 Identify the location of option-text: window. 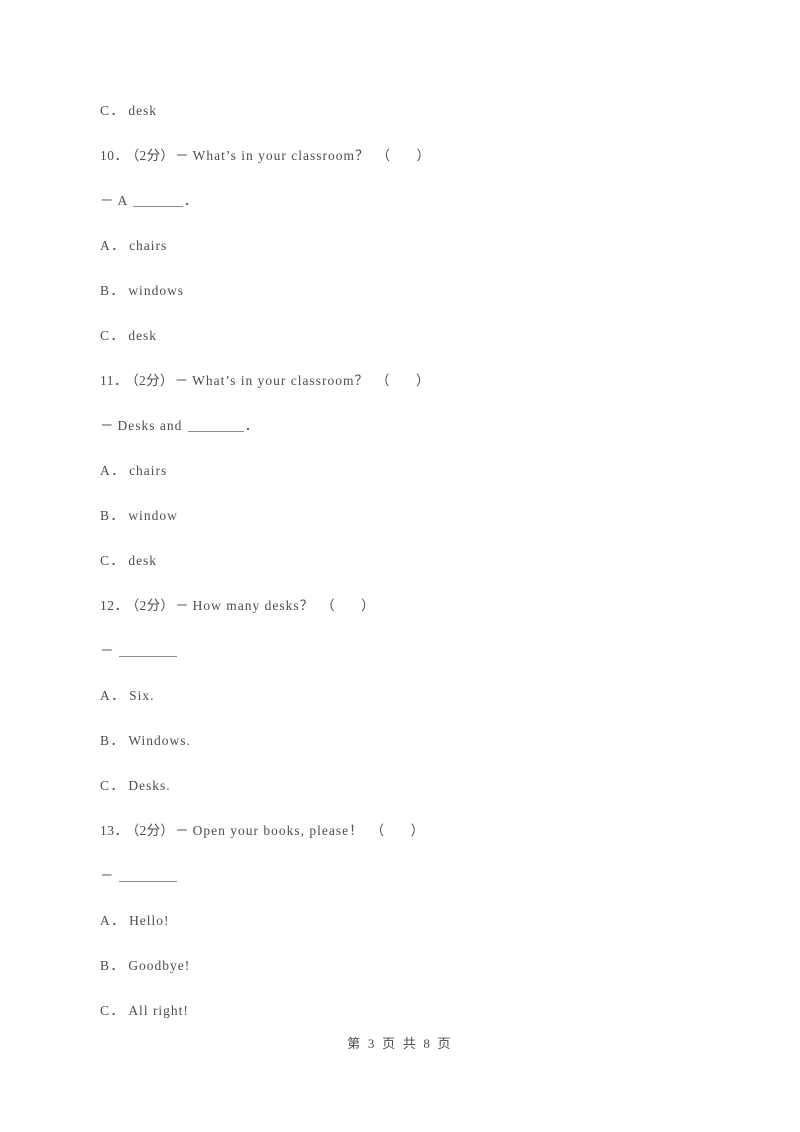
(153, 515).